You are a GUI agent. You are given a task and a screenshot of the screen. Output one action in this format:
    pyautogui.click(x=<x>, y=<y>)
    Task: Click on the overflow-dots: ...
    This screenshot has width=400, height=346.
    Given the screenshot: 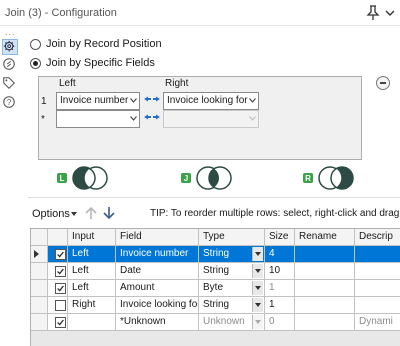 What is the action you would take?
    pyautogui.click(x=10, y=32)
    